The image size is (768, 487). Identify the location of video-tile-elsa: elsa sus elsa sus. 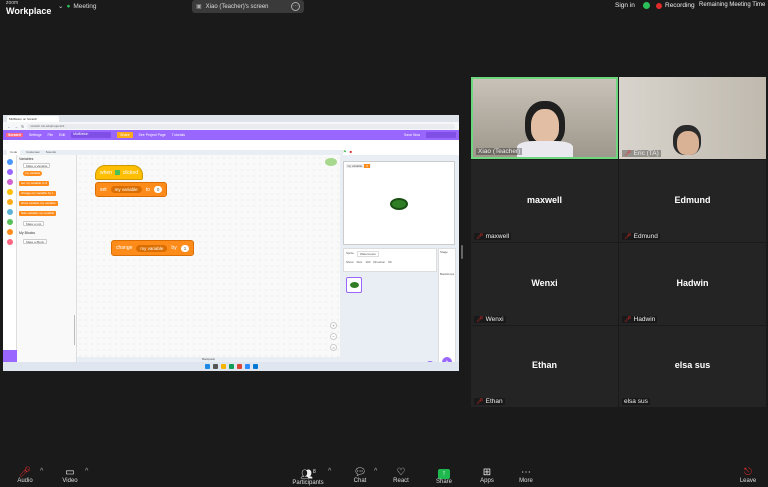
(692, 366).